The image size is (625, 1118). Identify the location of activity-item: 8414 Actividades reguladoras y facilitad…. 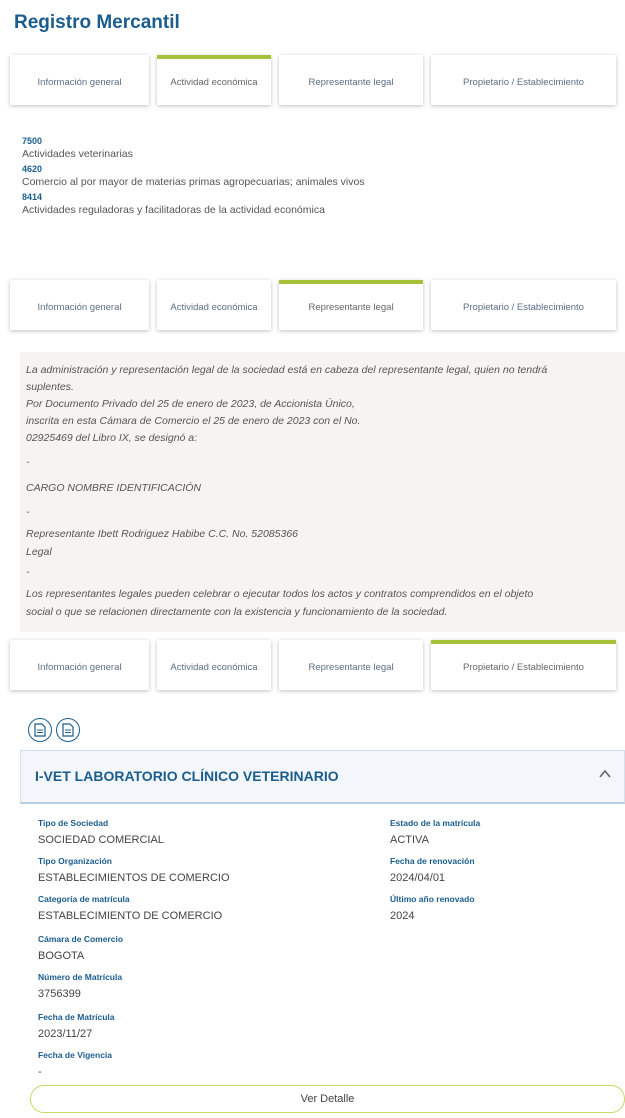
(317, 205).